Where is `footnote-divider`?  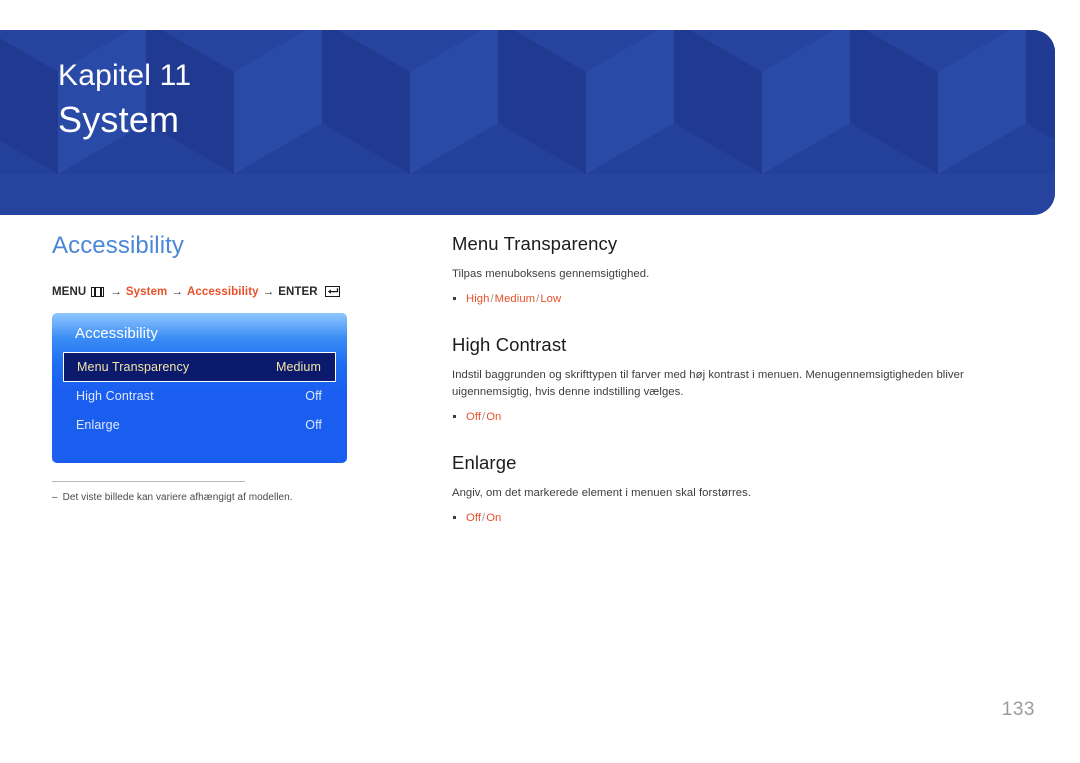
footnote-divider is located at coordinates (148, 481).